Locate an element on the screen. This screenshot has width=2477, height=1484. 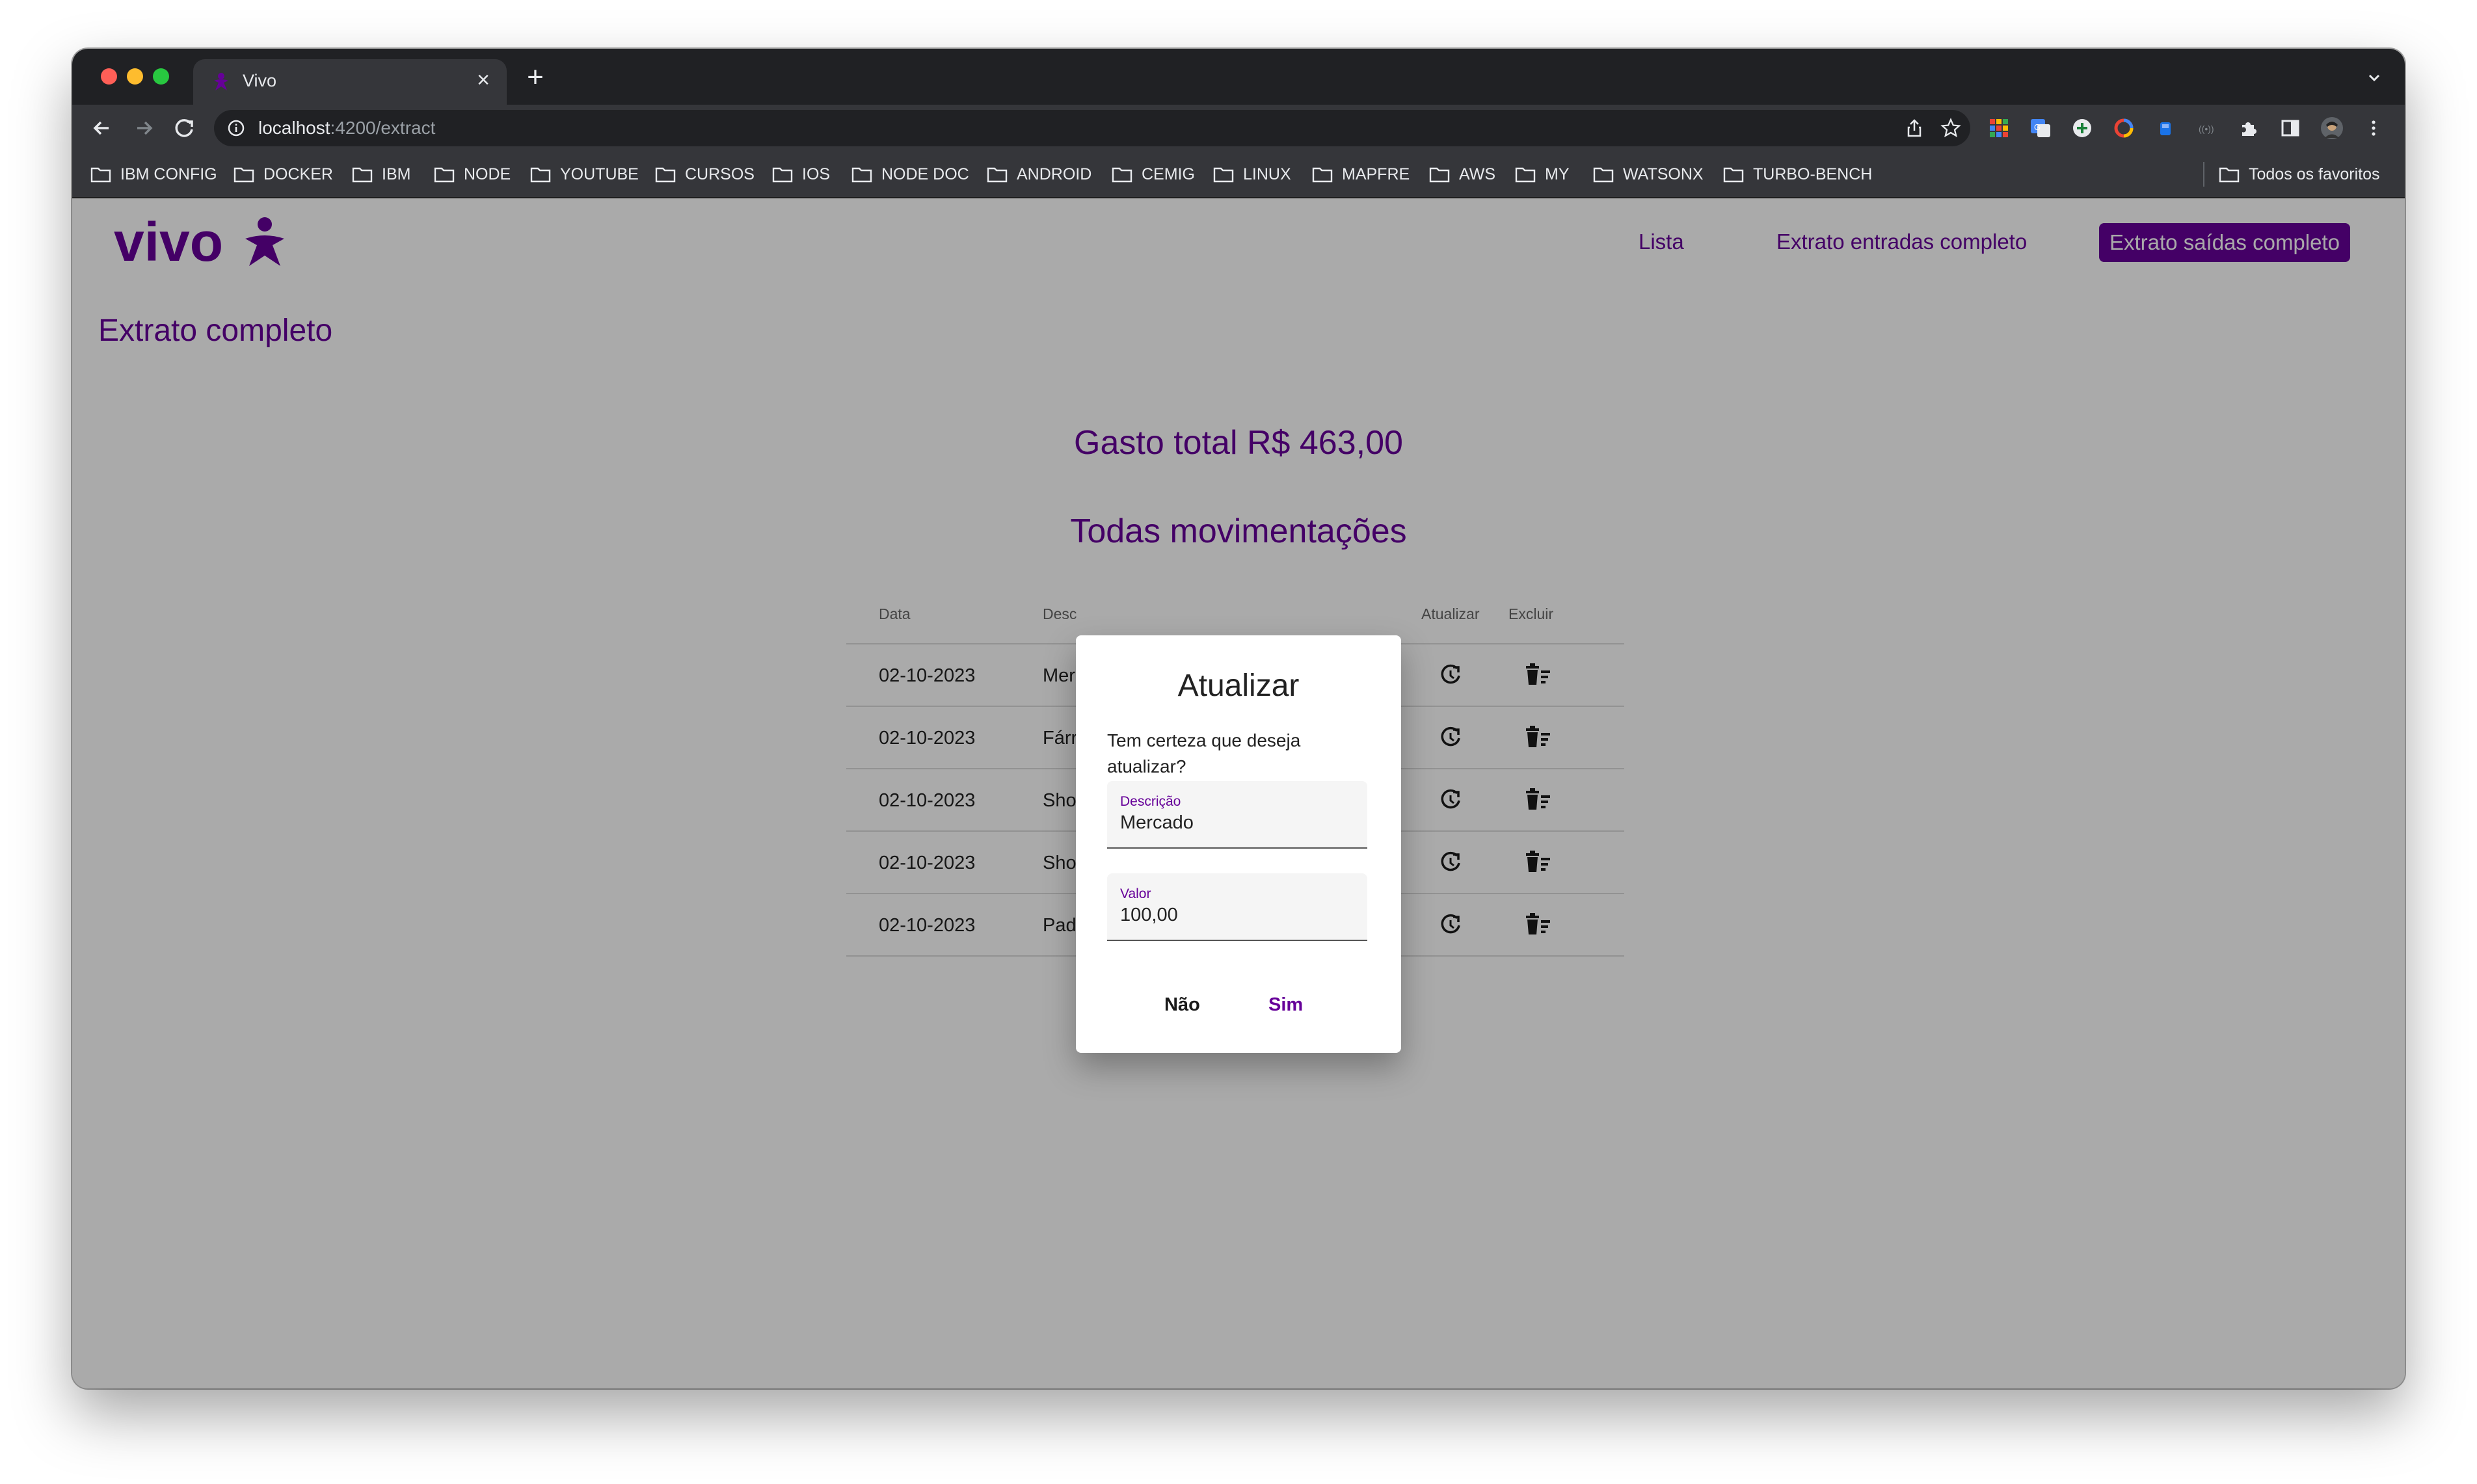
cup-extension-icon is located at coordinates (2165, 128).